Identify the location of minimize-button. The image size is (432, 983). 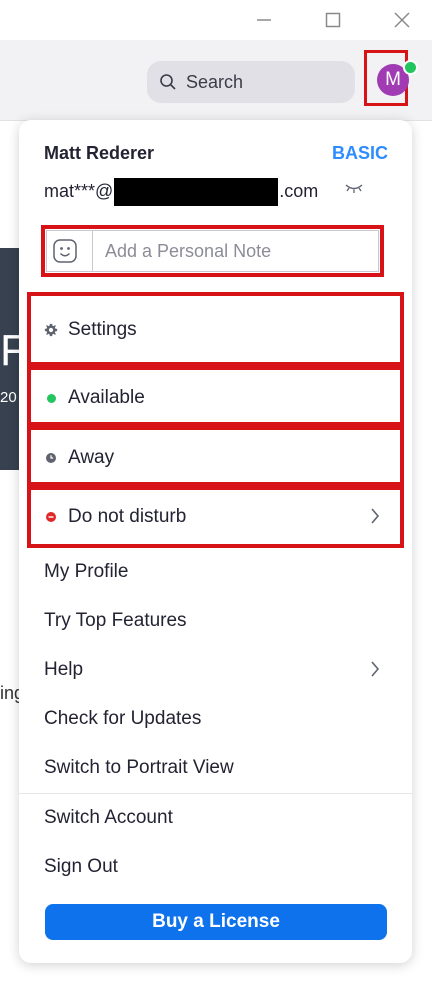
(264, 20).